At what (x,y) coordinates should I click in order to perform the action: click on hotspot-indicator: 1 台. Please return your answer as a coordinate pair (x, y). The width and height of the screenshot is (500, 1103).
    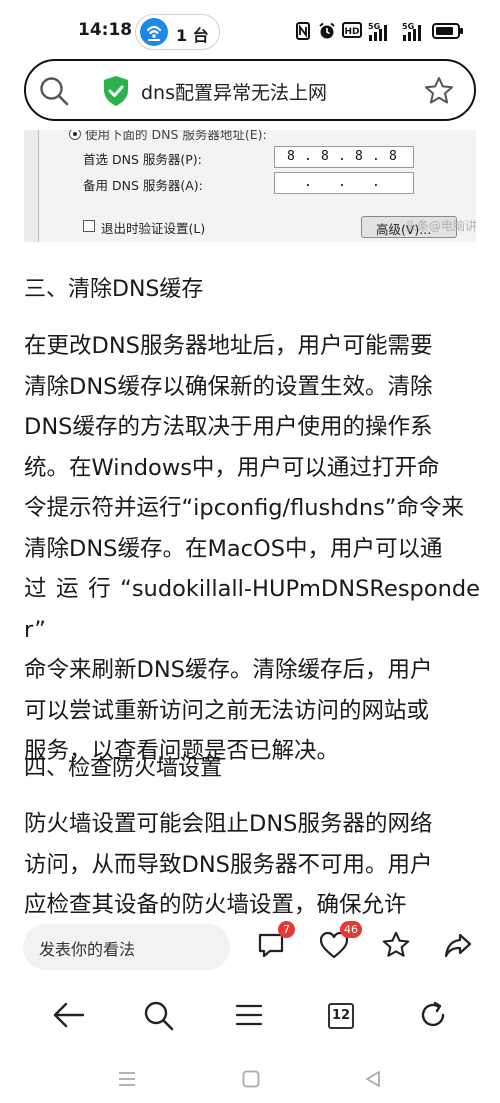
    Looking at the image, I should click on (177, 32).